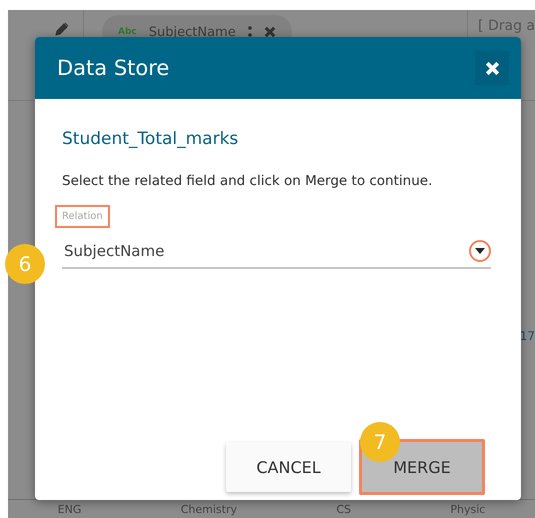  What do you see at coordinates (113, 68) in the screenshot?
I see `dialog-title: Data Store` at bounding box center [113, 68].